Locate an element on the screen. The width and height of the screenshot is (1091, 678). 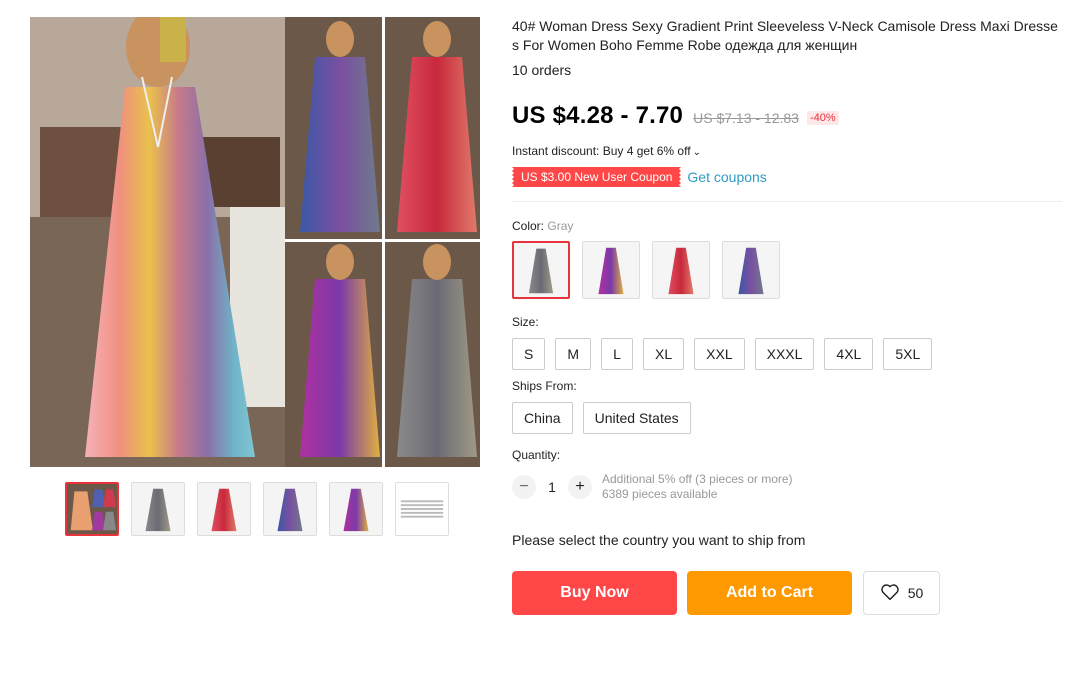
instant-discount: Instant discount: Buy 4 get 6% off ⌄ is located at coordinates (787, 151).